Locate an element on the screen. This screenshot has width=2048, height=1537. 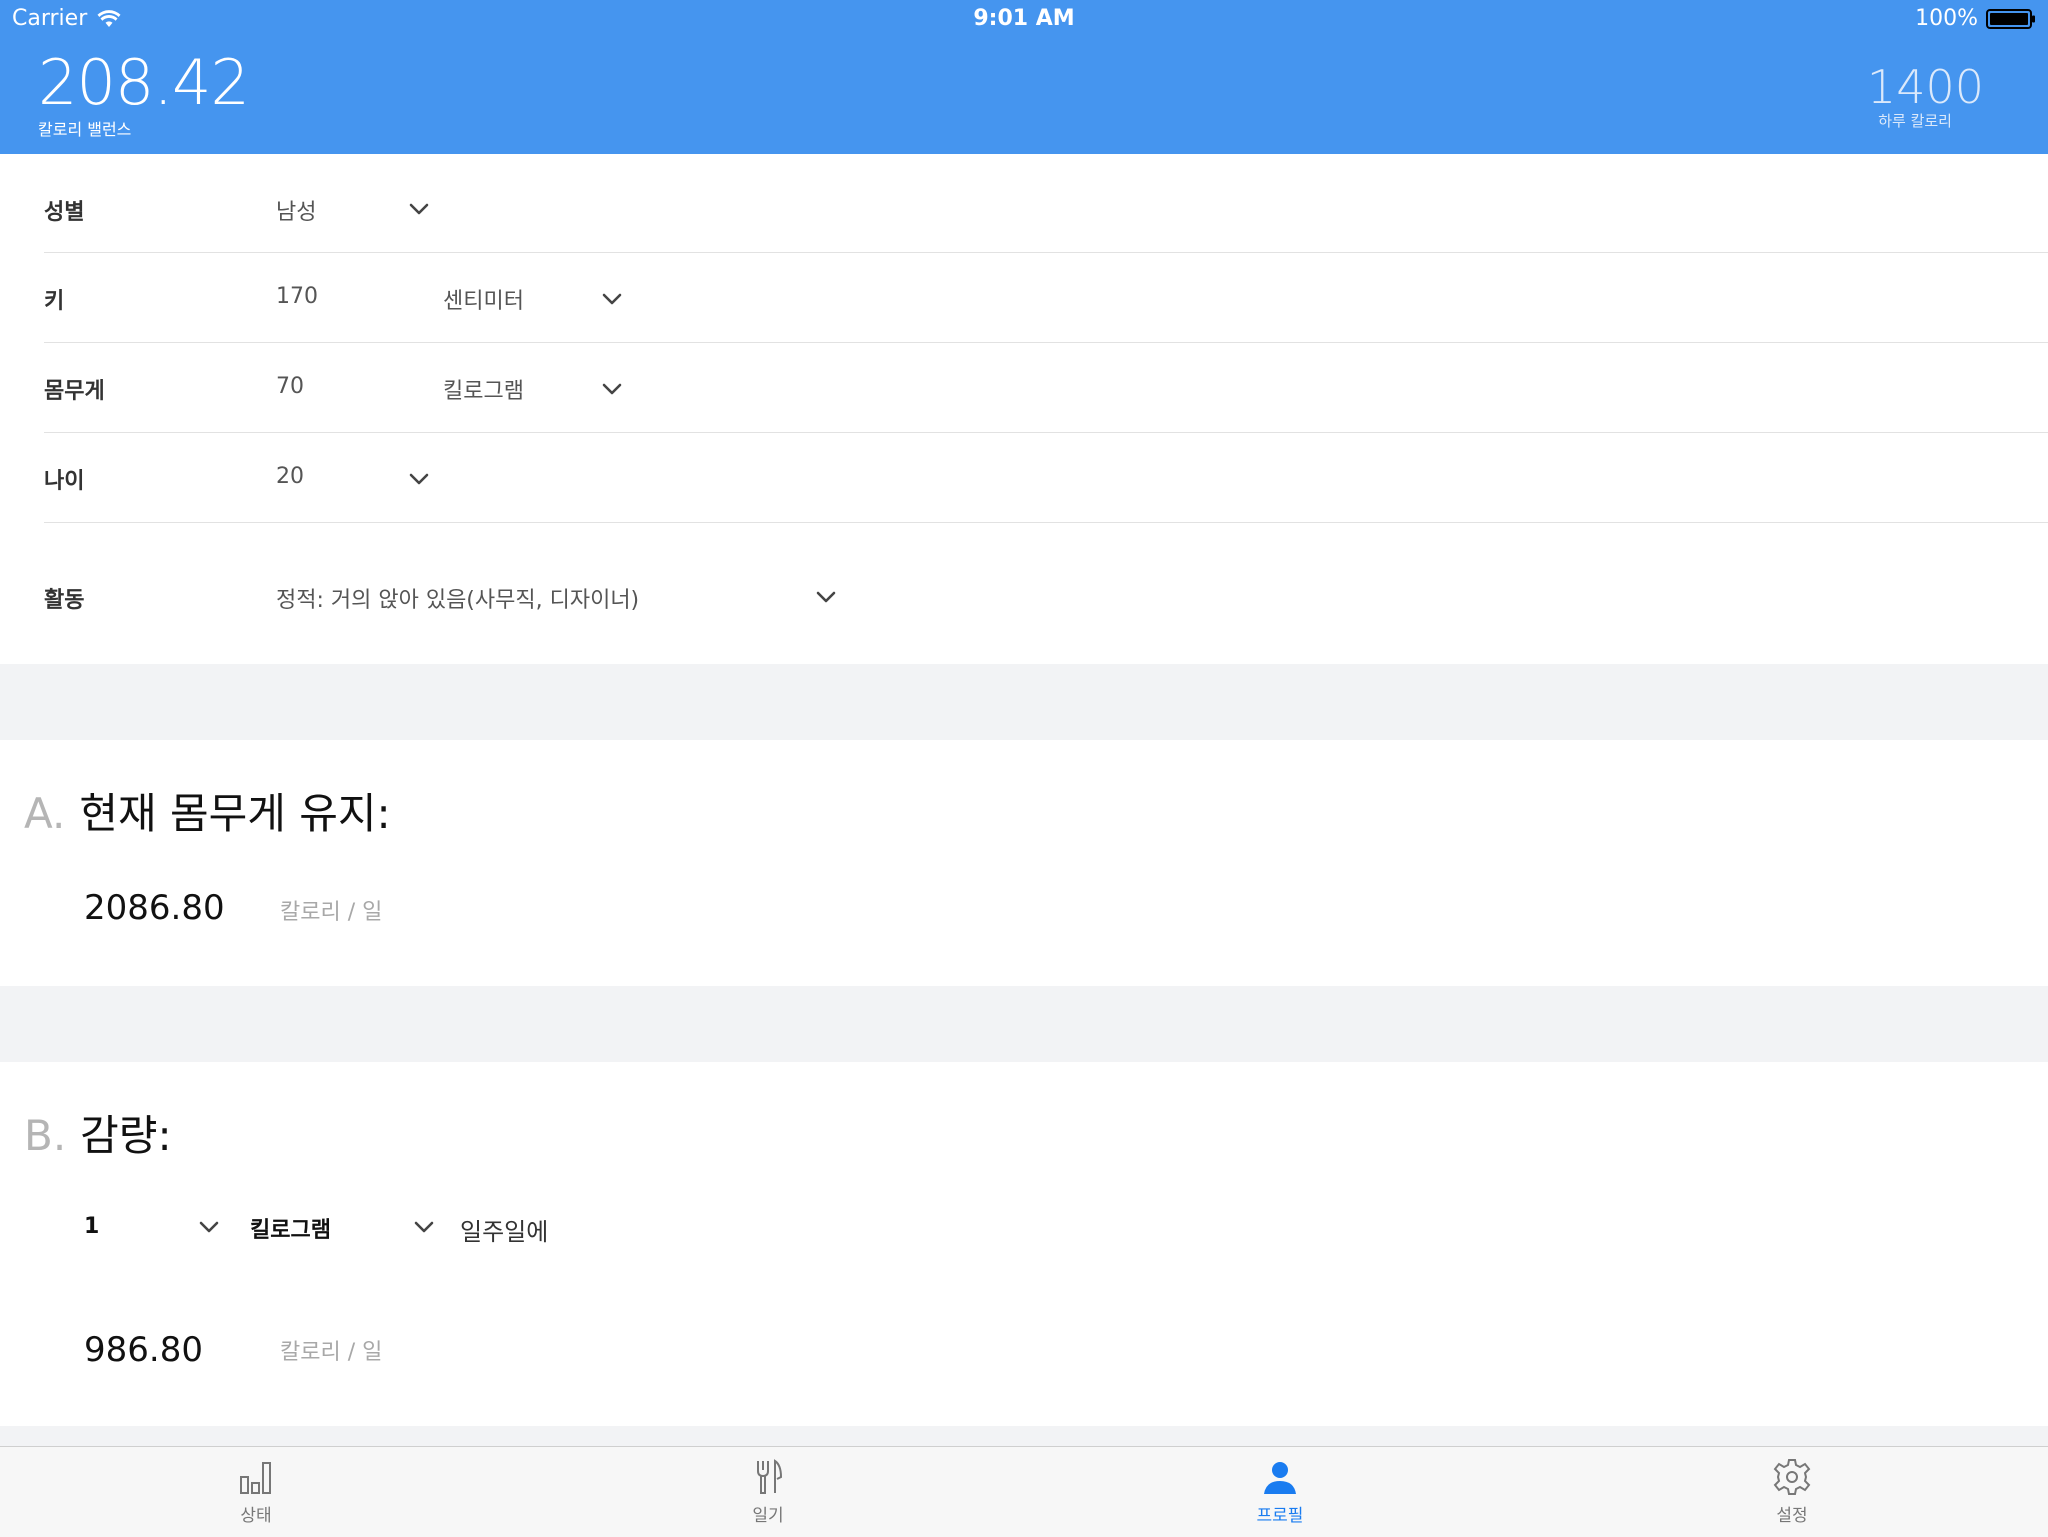
tab-status: 상태 is located at coordinates (256, 1491).